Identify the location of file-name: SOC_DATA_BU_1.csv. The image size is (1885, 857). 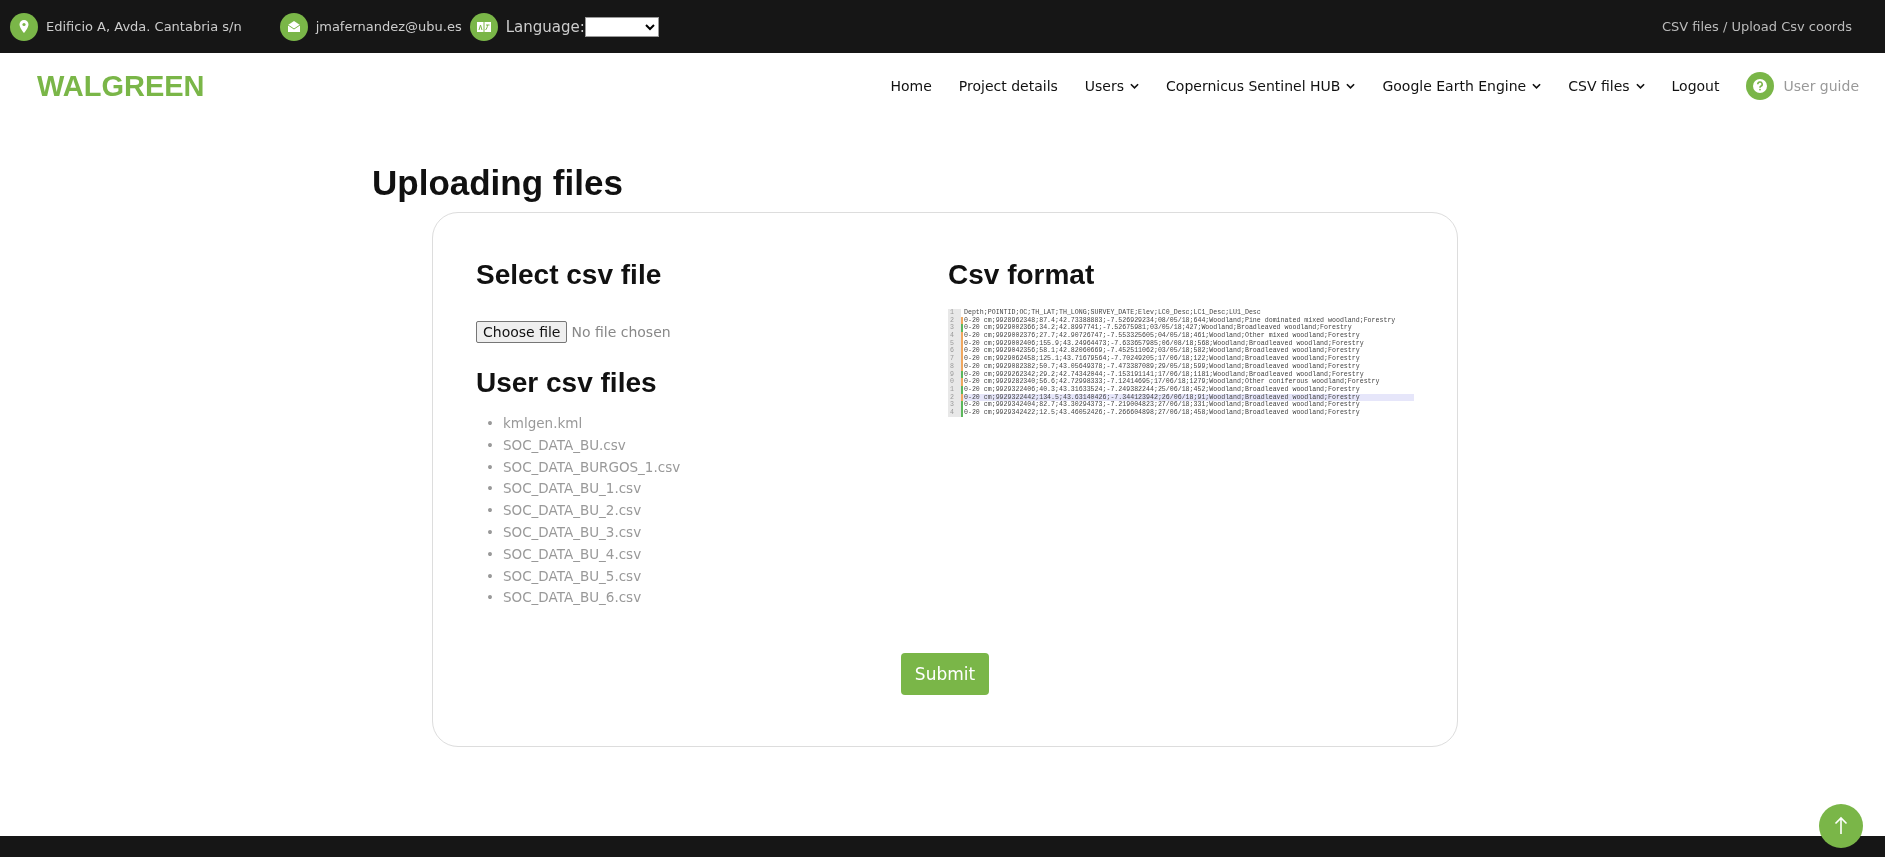
(572, 489).